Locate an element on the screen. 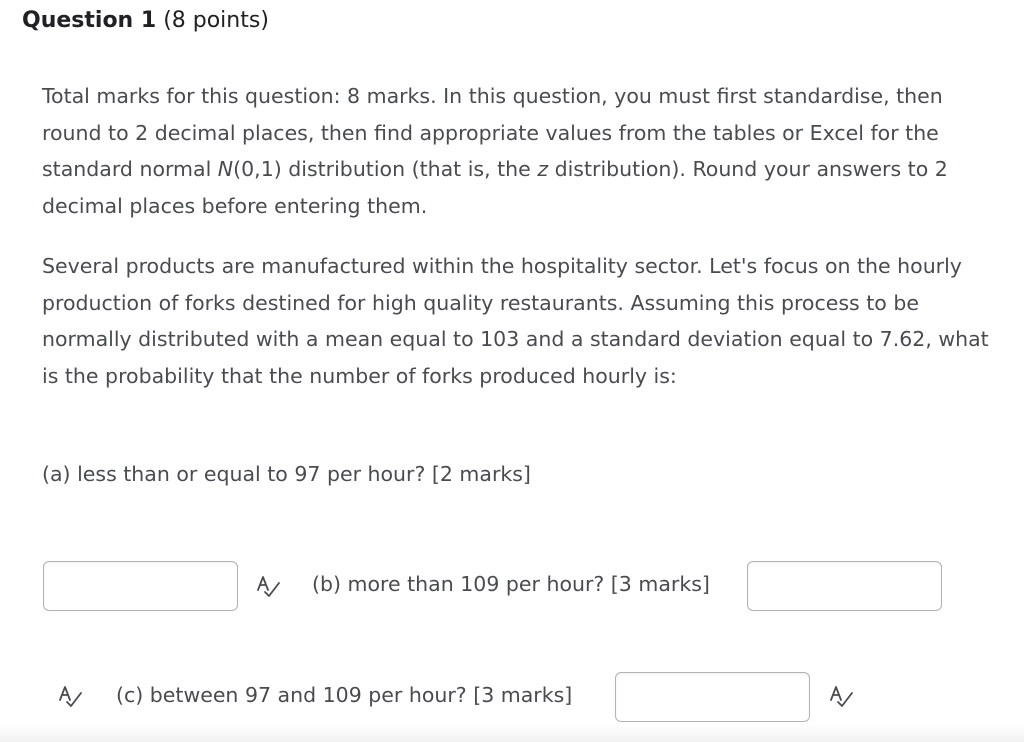 This screenshot has height=742, width=1024. answer-c-input is located at coordinates (712, 697).